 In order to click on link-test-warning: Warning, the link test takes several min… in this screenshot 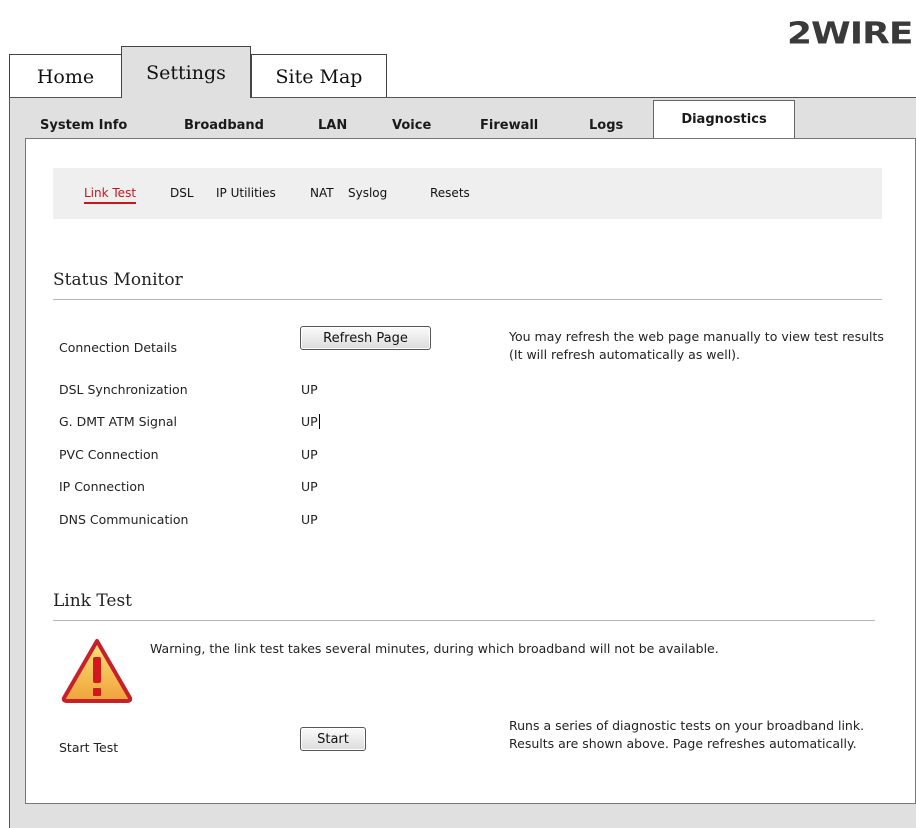, I will do `click(434, 648)`.